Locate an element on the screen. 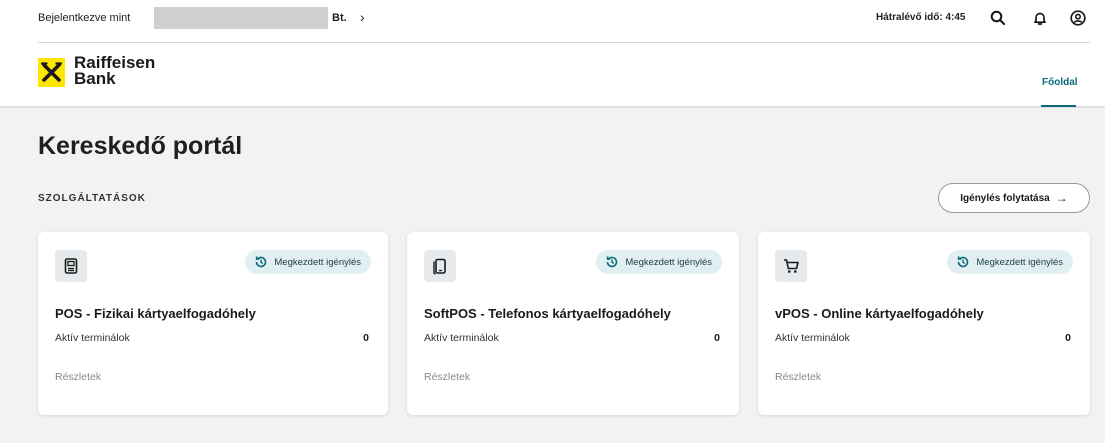  continue-application-label: Igénylés folytatása is located at coordinates (1005, 198).